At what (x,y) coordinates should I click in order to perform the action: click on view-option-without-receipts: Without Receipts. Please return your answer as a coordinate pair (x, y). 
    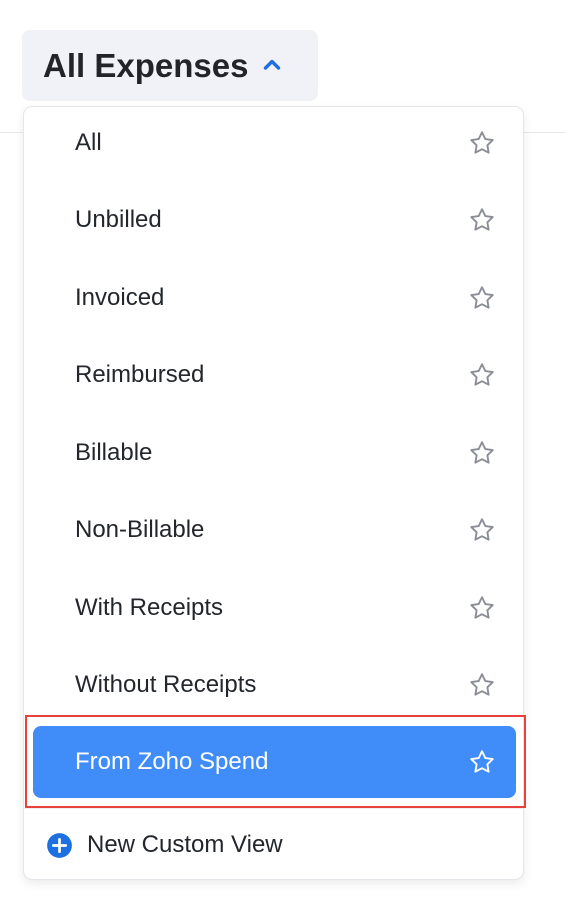
    Looking at the image, I should click on (274, 685).